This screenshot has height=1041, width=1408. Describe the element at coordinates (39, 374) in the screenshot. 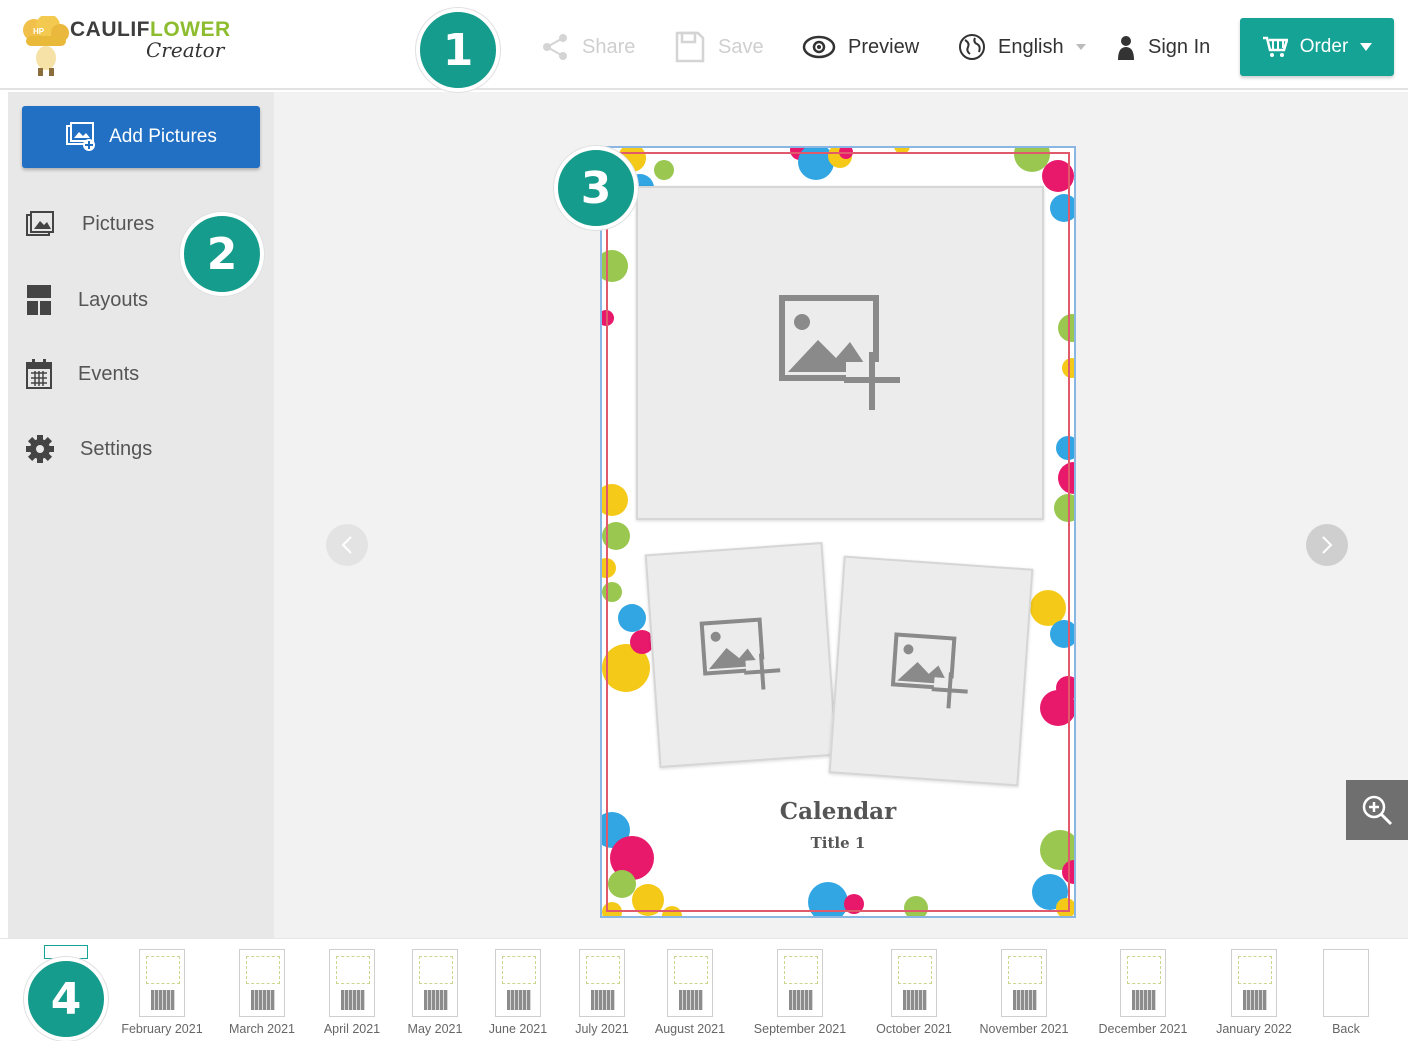

I see `calendar-icon` at that location.